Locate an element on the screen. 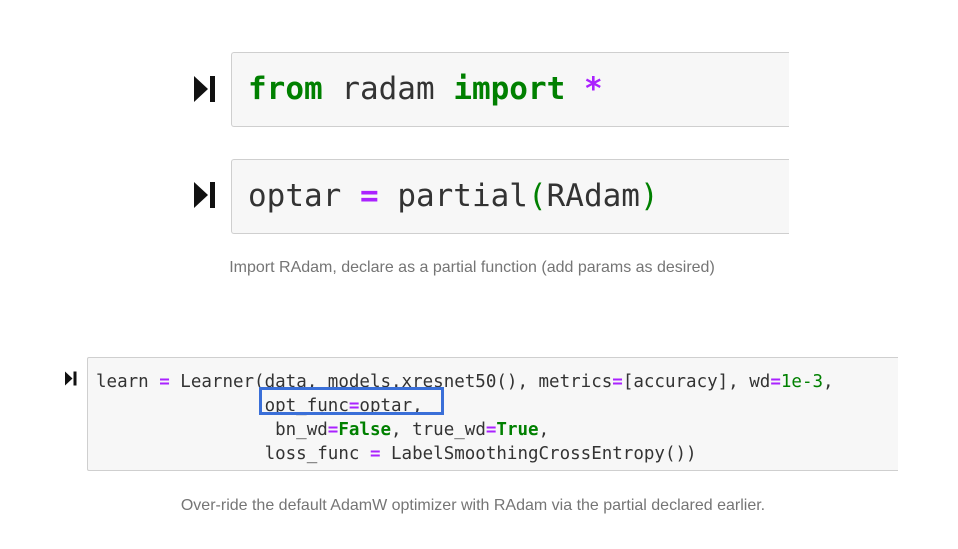 The image size is (958, 549). code-line: optar = partial(RAdam) is located at coordinates (453, 196).